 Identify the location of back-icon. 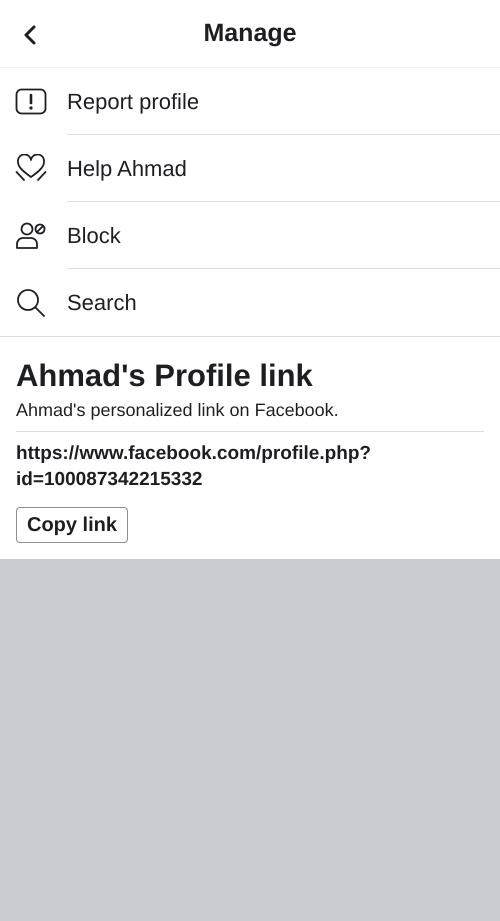
(30, 35).